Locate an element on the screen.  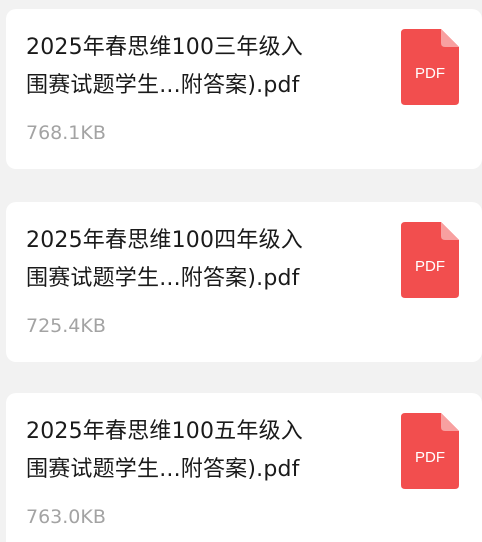
file-name-line-1: 2025年春思维100三年级入 is located at coordinates (164, 47).